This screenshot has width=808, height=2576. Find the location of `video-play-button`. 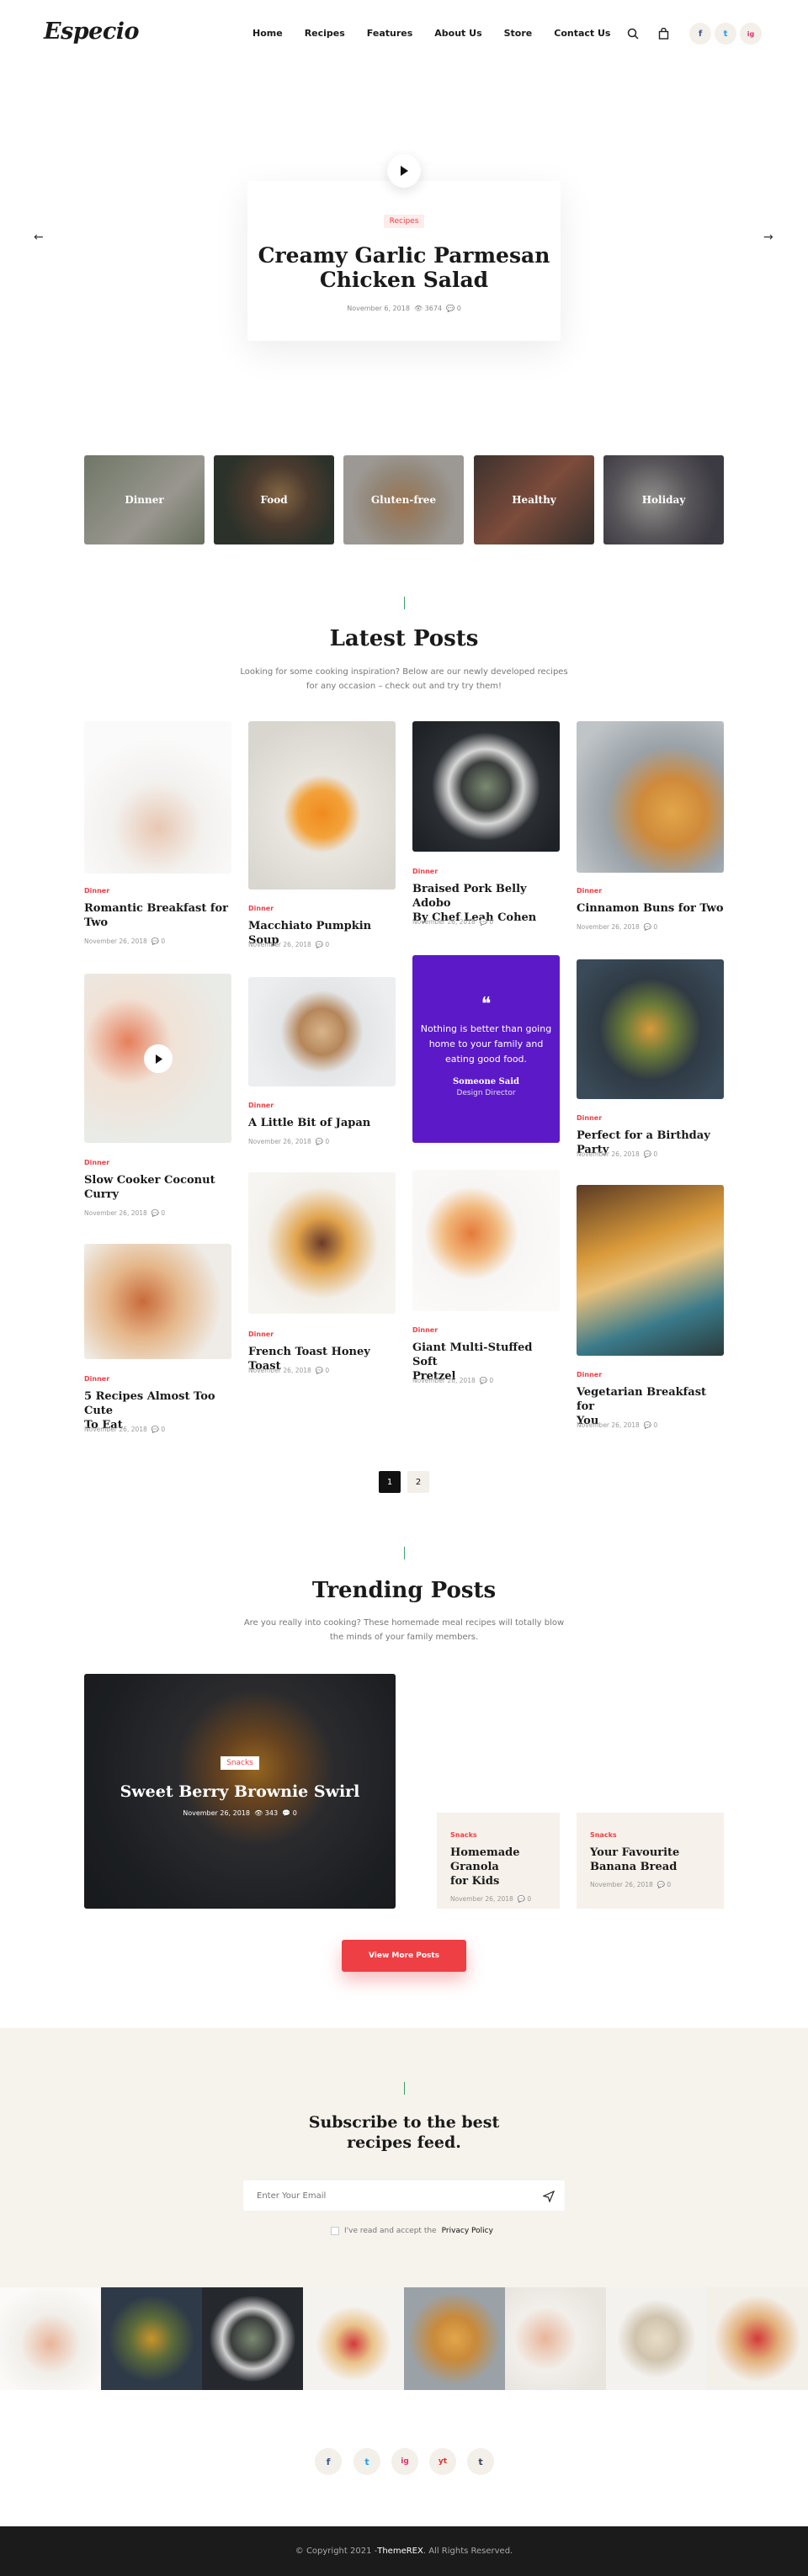

video-play-button is located at coordinates (158, 1058).